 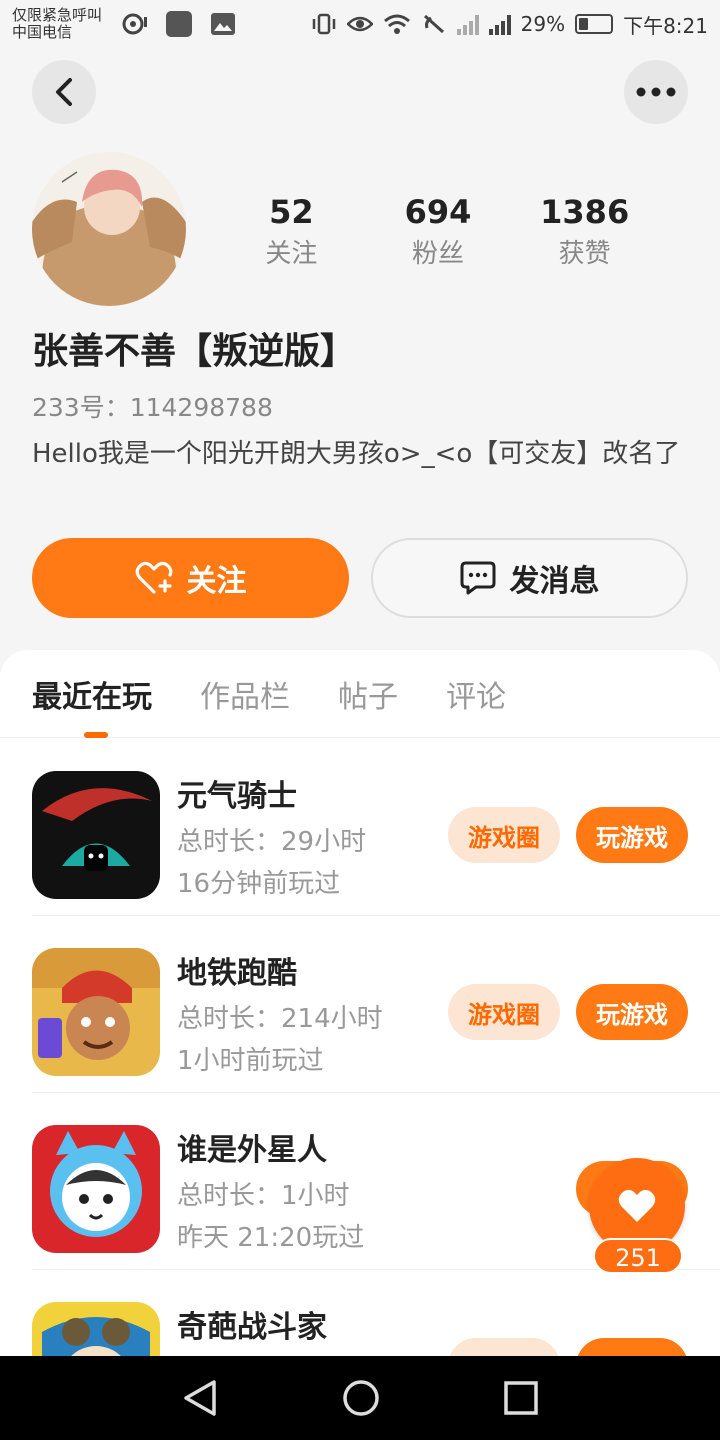 I want to click on message-button: 发消息, so click(x=529, y=578).